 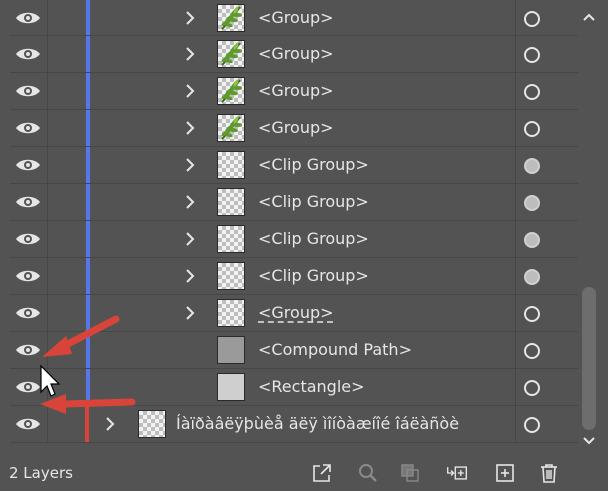 What do you see at coordinates (589, 441) in the screenshot?
I see `scroll-down-icon` at bounding box center [589, 441].